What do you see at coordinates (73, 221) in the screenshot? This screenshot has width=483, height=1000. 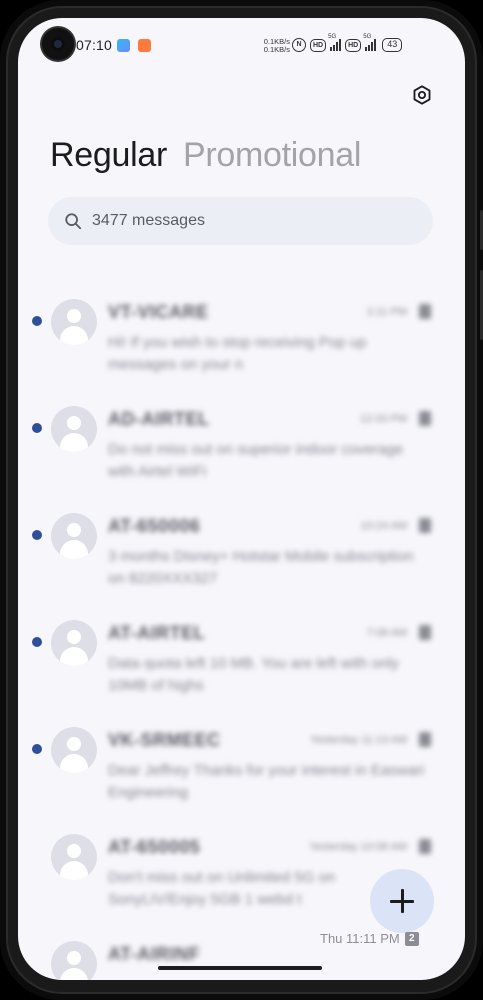 I see `search-icon` at bounding box center [73, 221].